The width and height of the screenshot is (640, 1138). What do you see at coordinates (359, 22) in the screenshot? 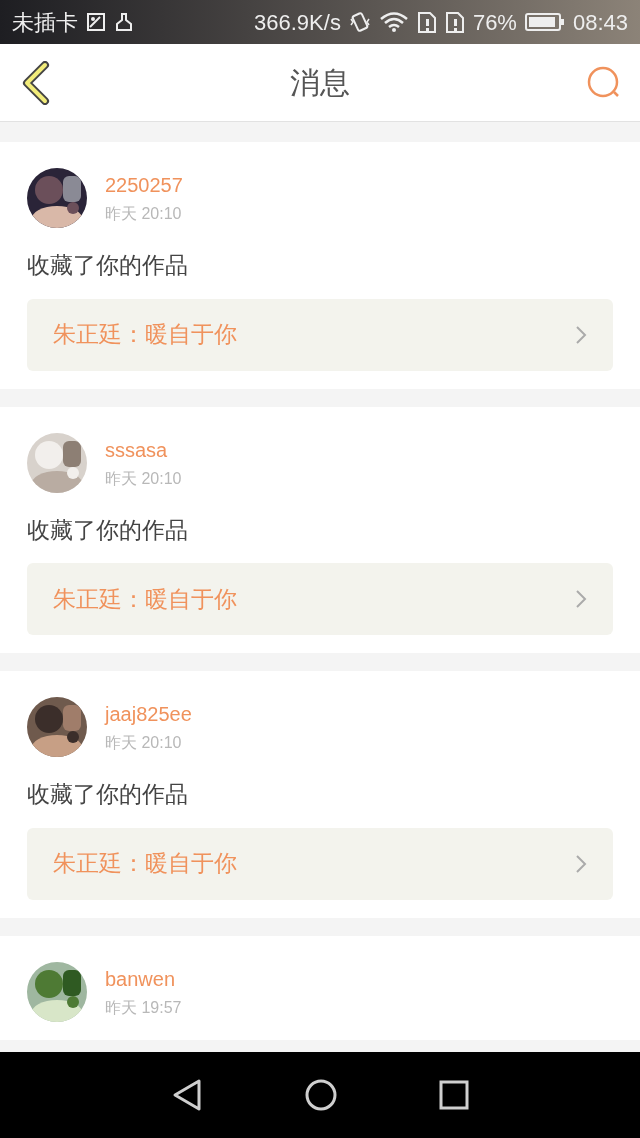
I see `vibrate-icon` at bounding box center [359, 22].